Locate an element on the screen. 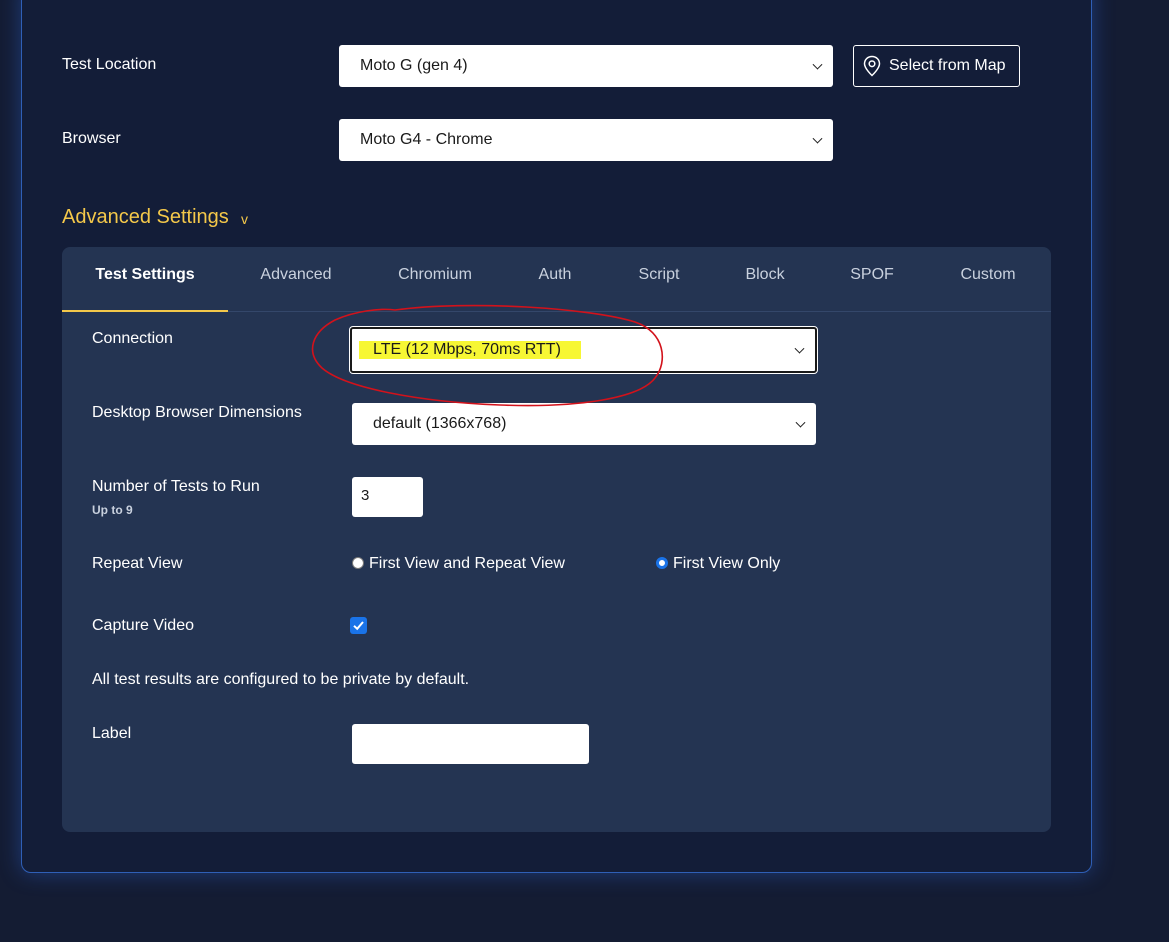 The image size is (1169, 942). test-location-select: Moto G (gen 4) is located at coordinates (586, 66).